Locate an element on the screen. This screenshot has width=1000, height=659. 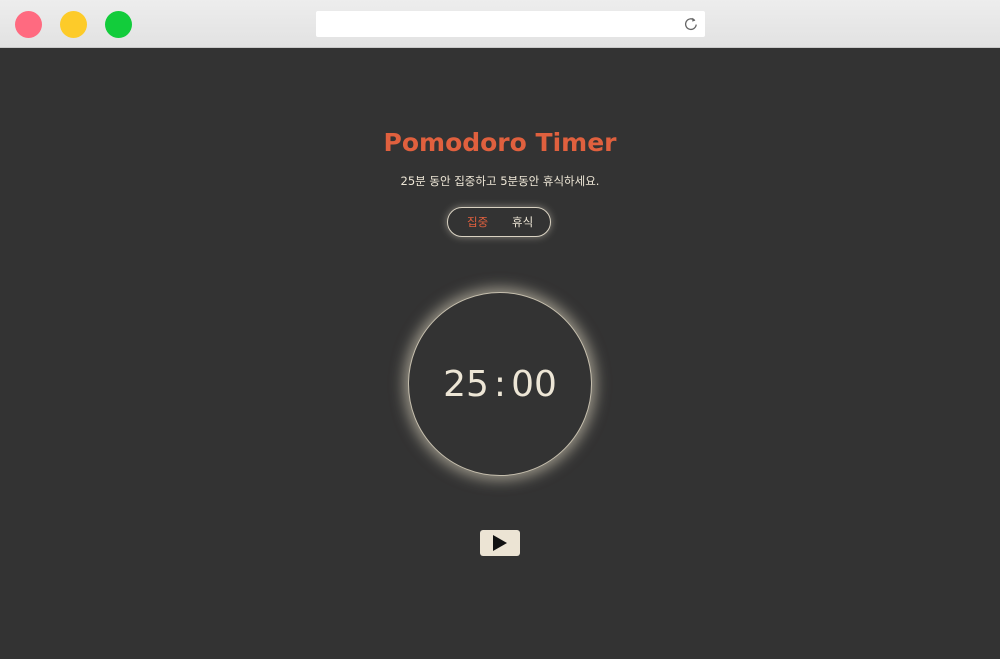
timer-minutes: 25 is located at coordinates (466, 384).